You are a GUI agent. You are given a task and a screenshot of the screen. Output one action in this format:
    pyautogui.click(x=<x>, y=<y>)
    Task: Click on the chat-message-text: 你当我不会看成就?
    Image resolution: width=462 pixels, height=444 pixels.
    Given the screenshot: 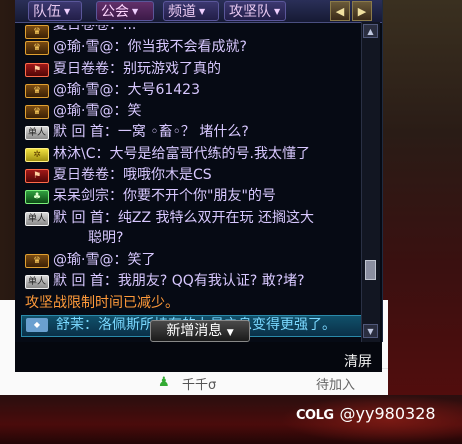 What is the action you would take?
    pyautogui.click(x=187, y=47)
    